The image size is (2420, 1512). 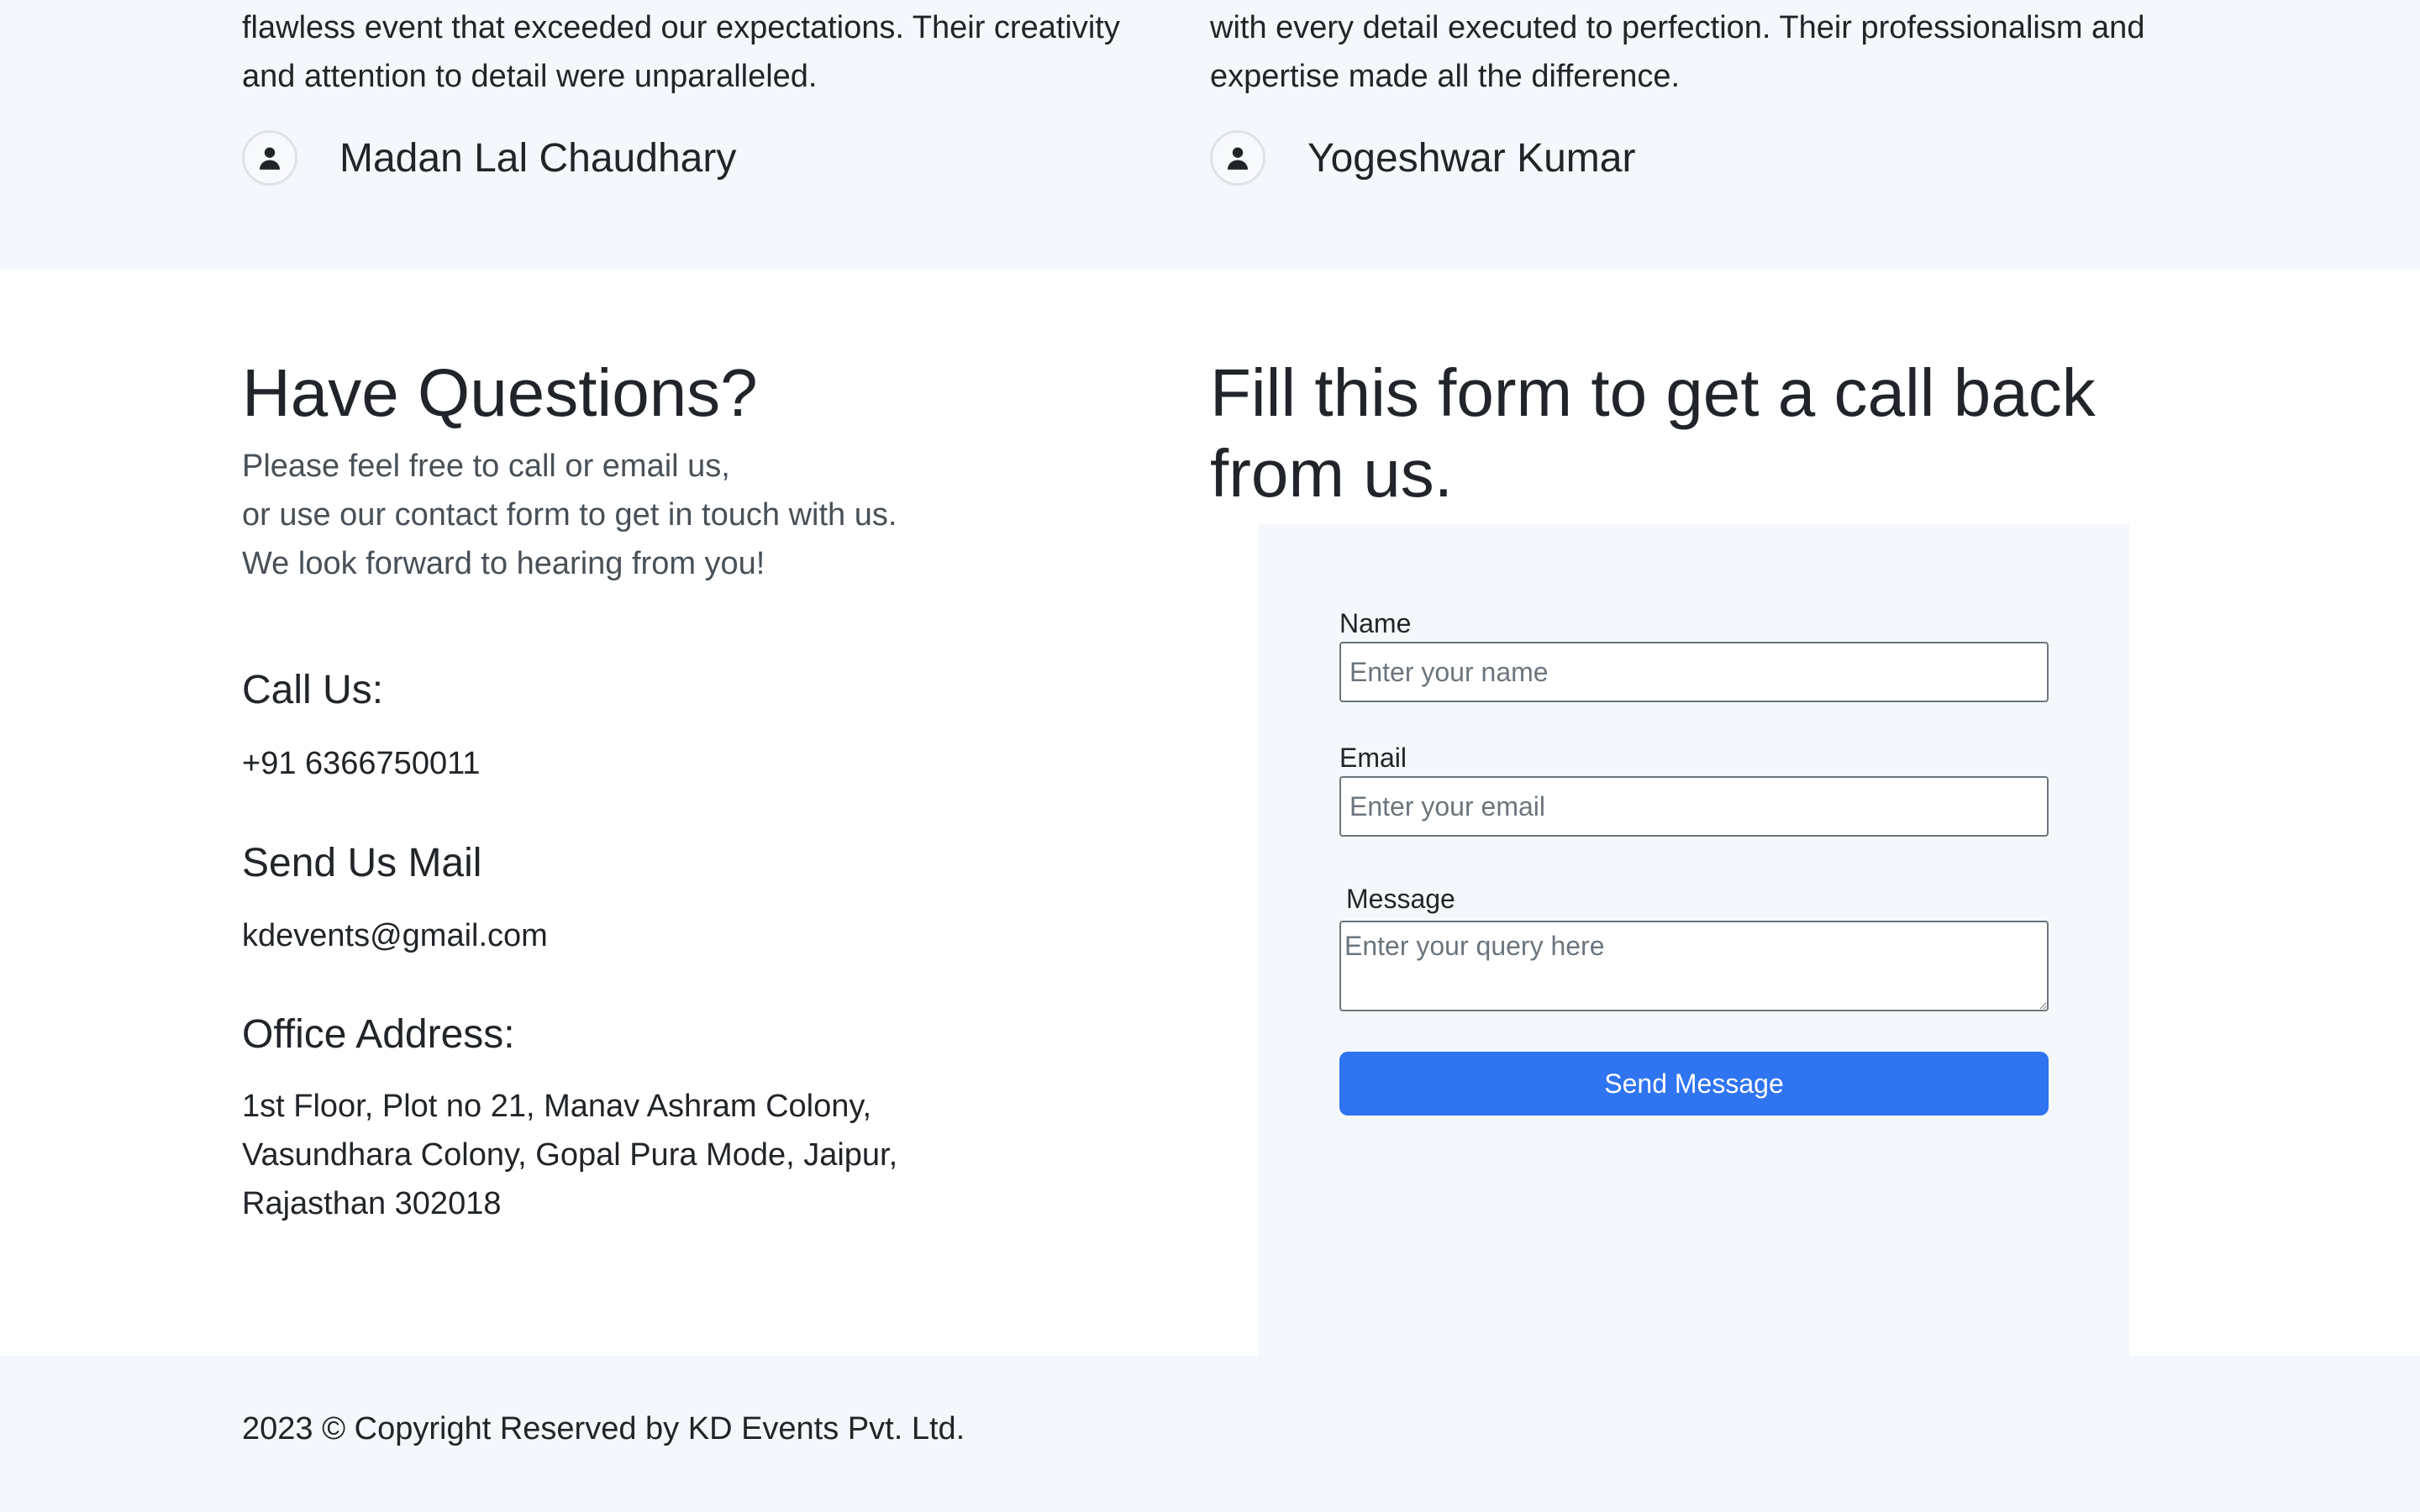 I want to click on name-input, so click(x=1694, y=672).